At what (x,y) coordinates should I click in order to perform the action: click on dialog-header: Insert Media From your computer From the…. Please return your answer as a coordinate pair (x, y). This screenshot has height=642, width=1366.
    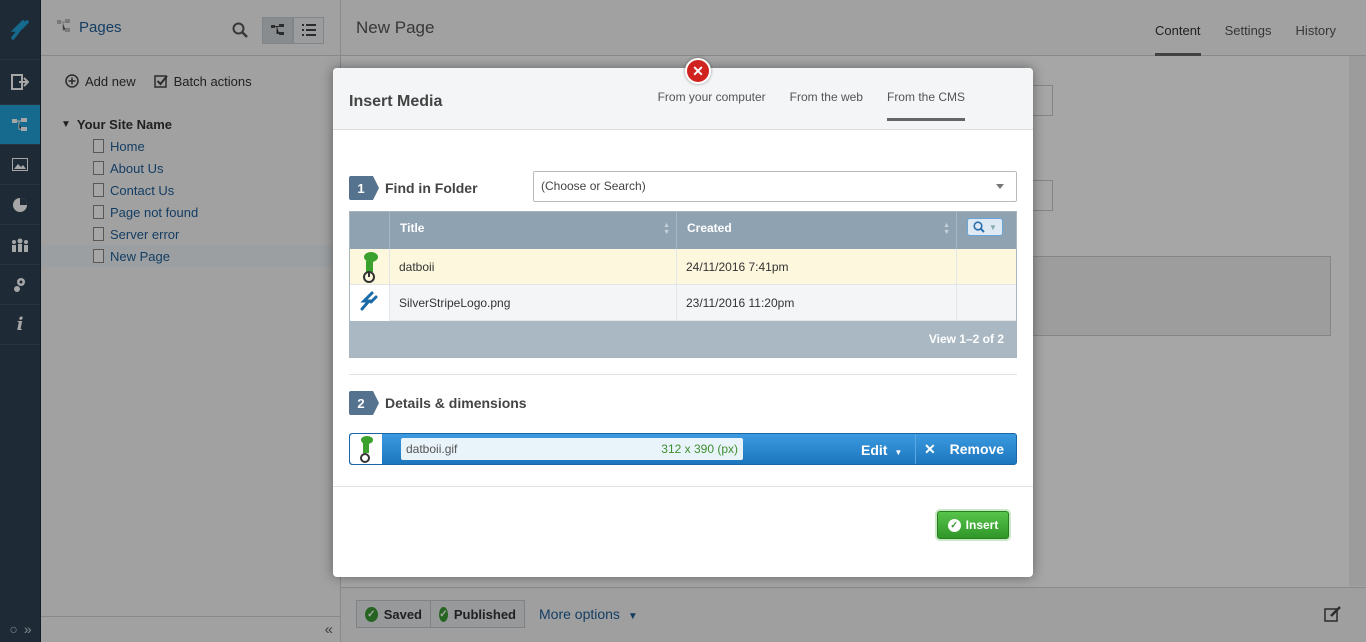
    Looking at the image, I should click on (683, 99).